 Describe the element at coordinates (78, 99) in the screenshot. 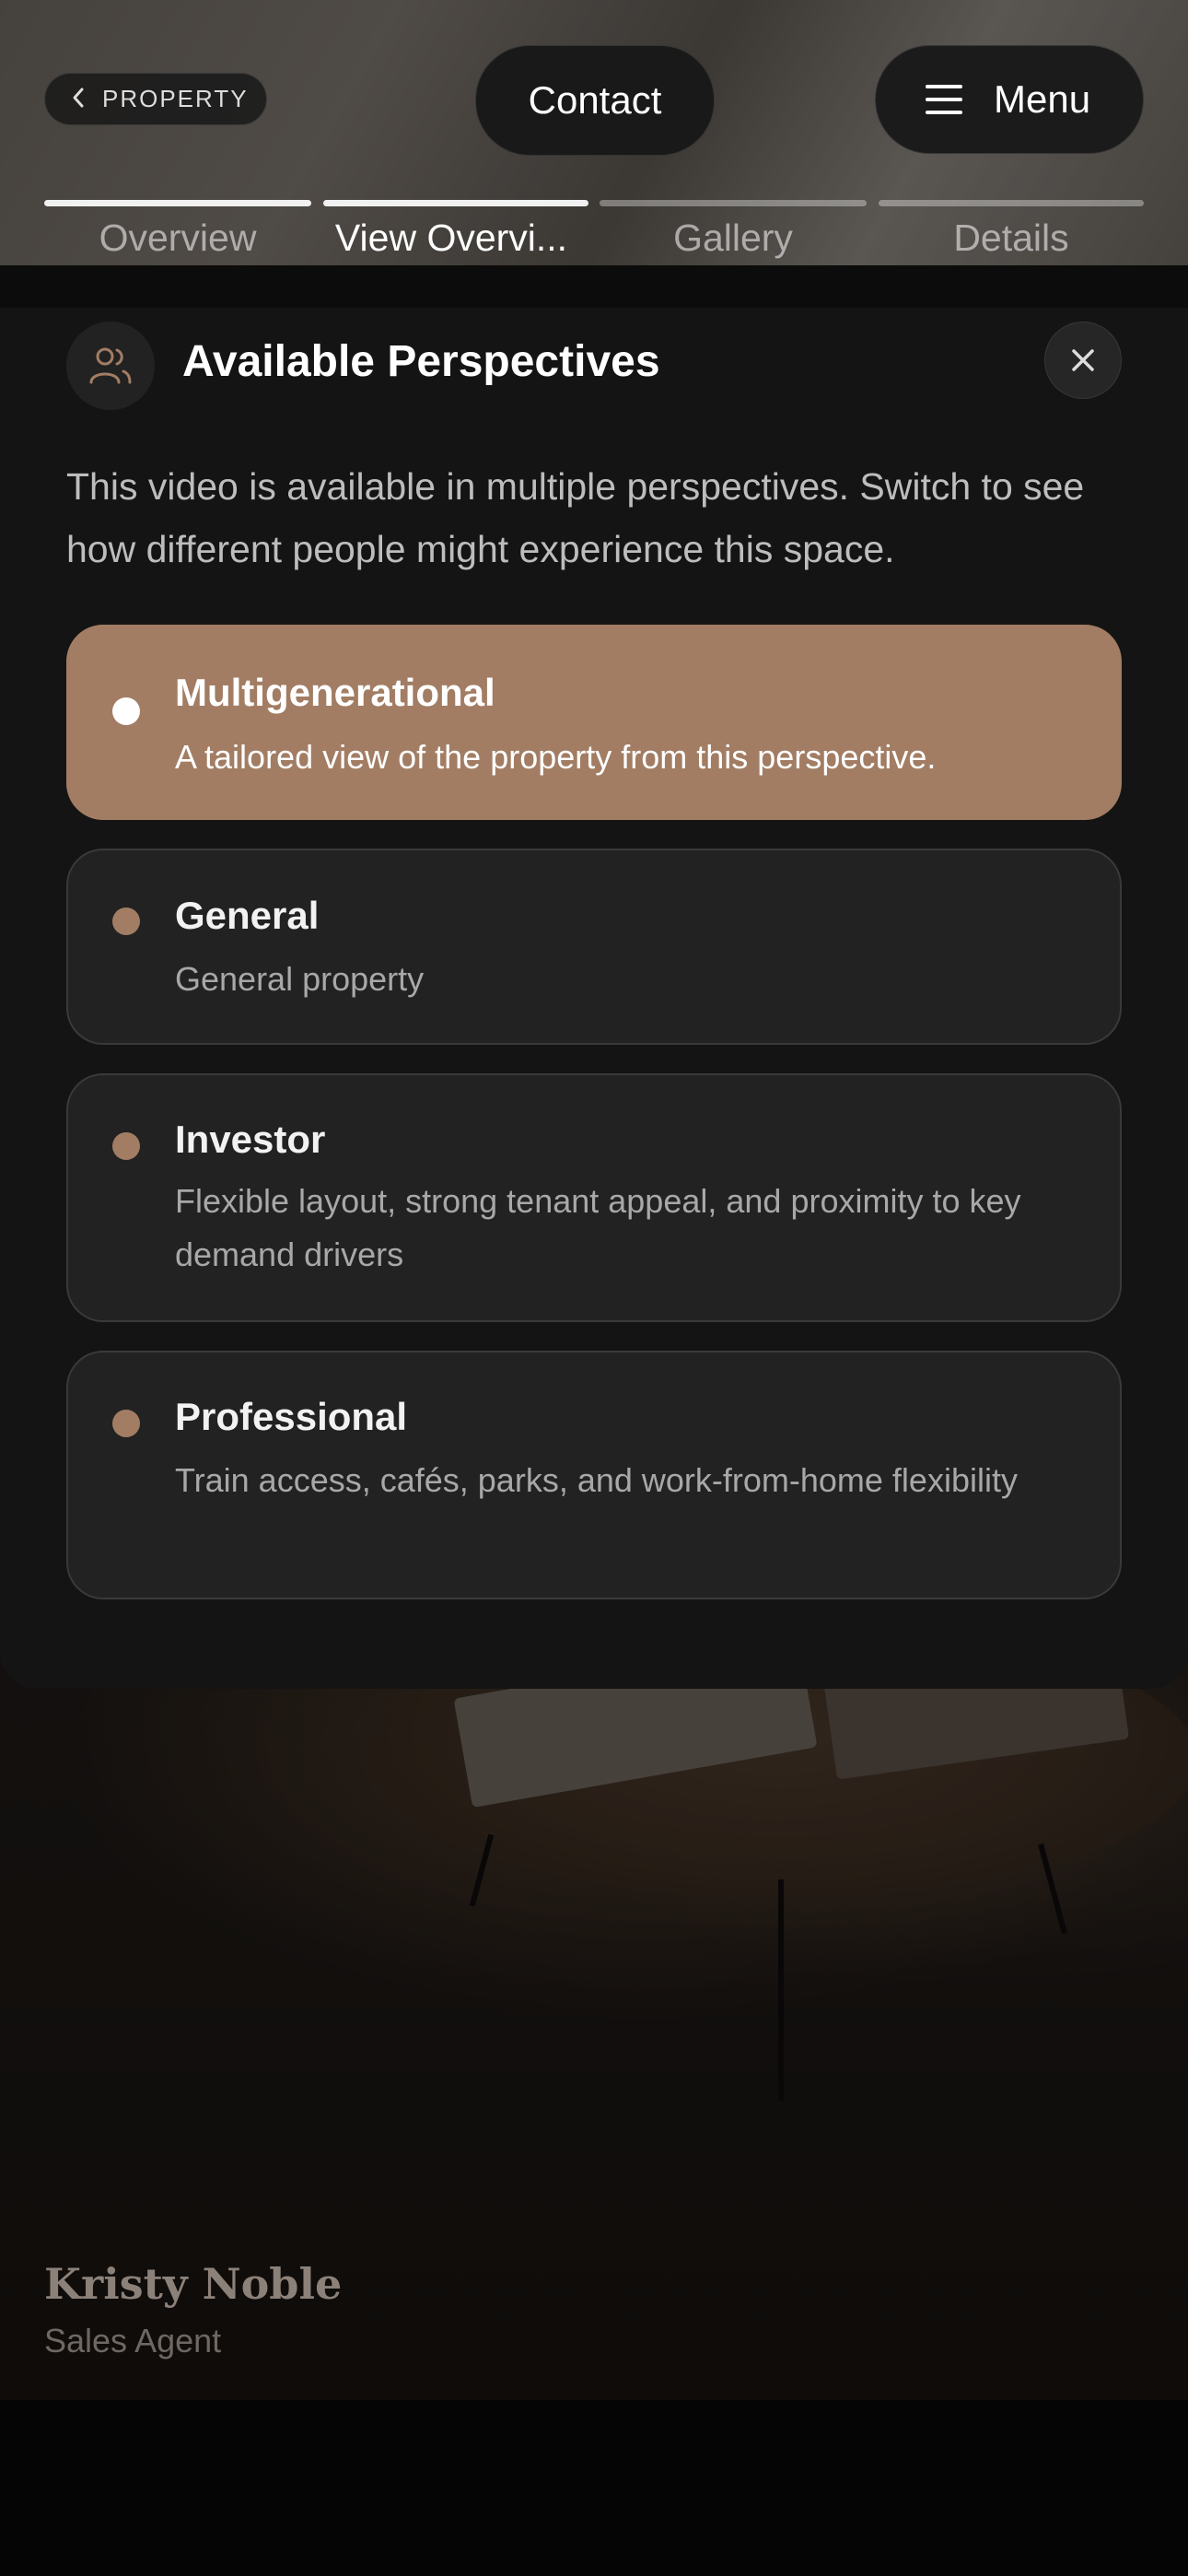

I see `chevron-left-icon` at that location.